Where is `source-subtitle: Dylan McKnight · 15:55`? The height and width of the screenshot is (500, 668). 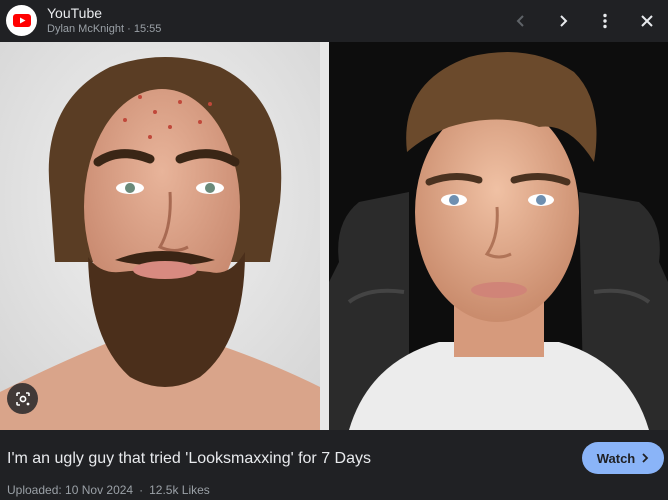 source-subtitle: Dylan McKnight · 15:55 is located at coordinates (104, 29).